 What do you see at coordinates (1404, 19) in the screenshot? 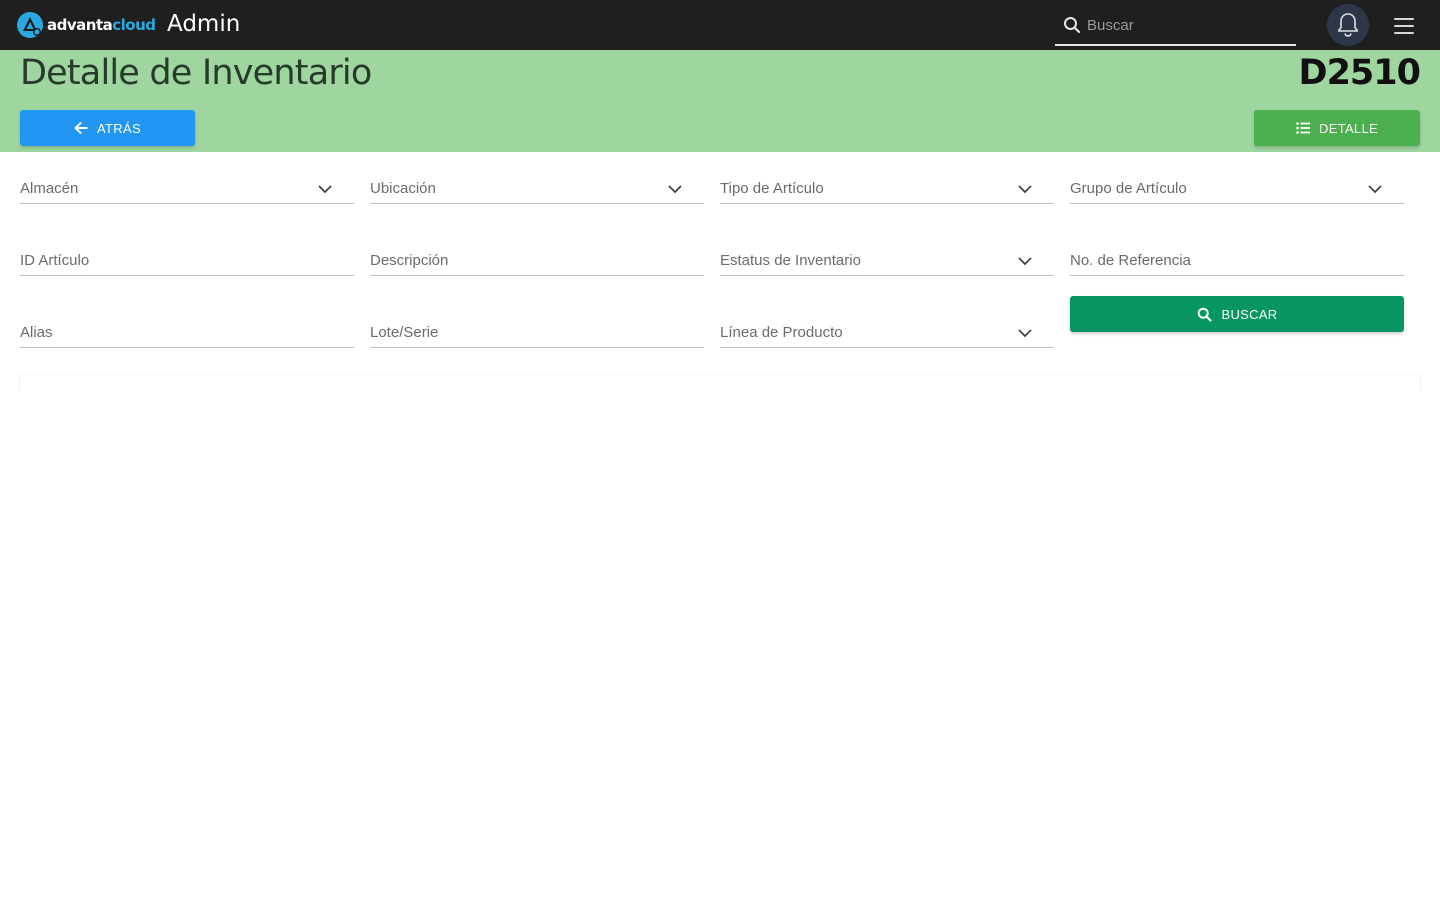
I see `hamburger-menu-icon` at bounding box center [1404, 19].